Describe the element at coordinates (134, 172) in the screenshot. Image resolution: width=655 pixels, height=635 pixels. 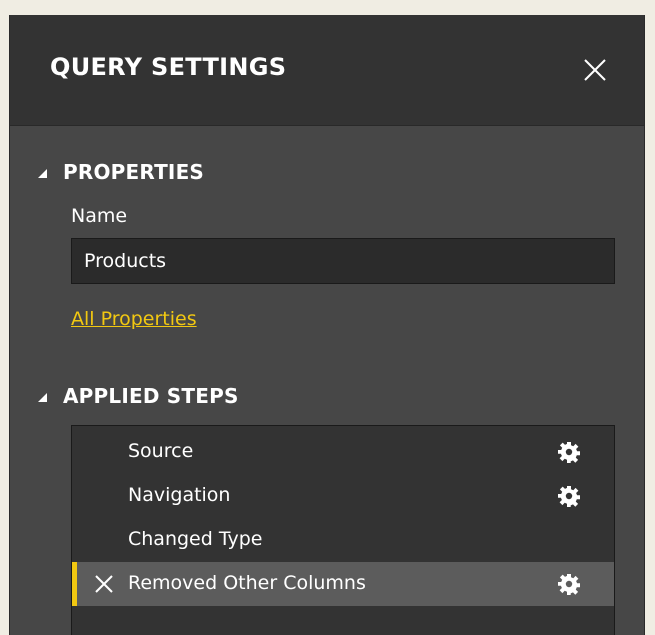
I see `properties-header: PROPERTIES` at that location.